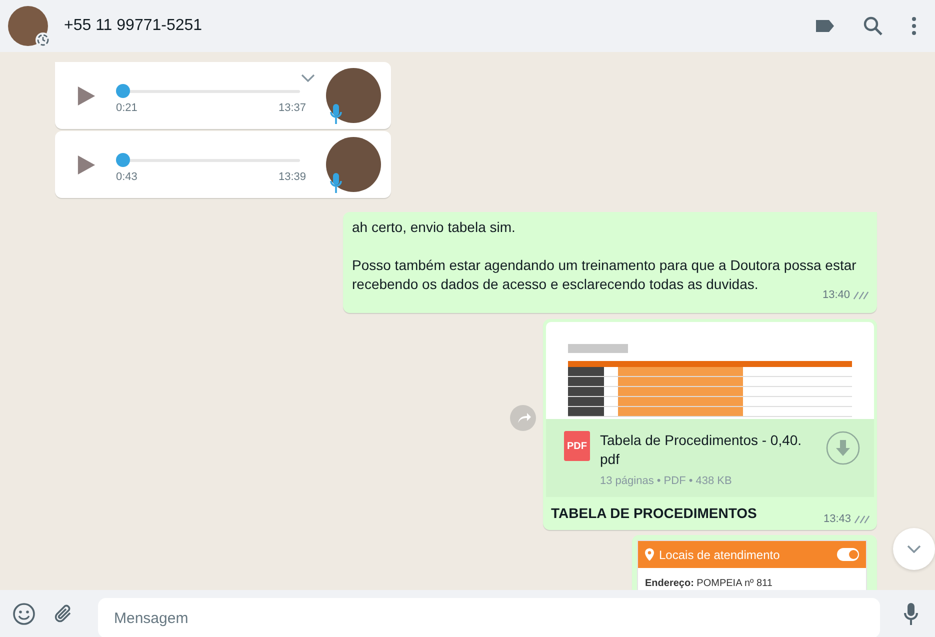  Describe the element at coordinates (709, 583) in the screenshot. I see `address-text: Endereço: POMPEIA nº 811` at that location.